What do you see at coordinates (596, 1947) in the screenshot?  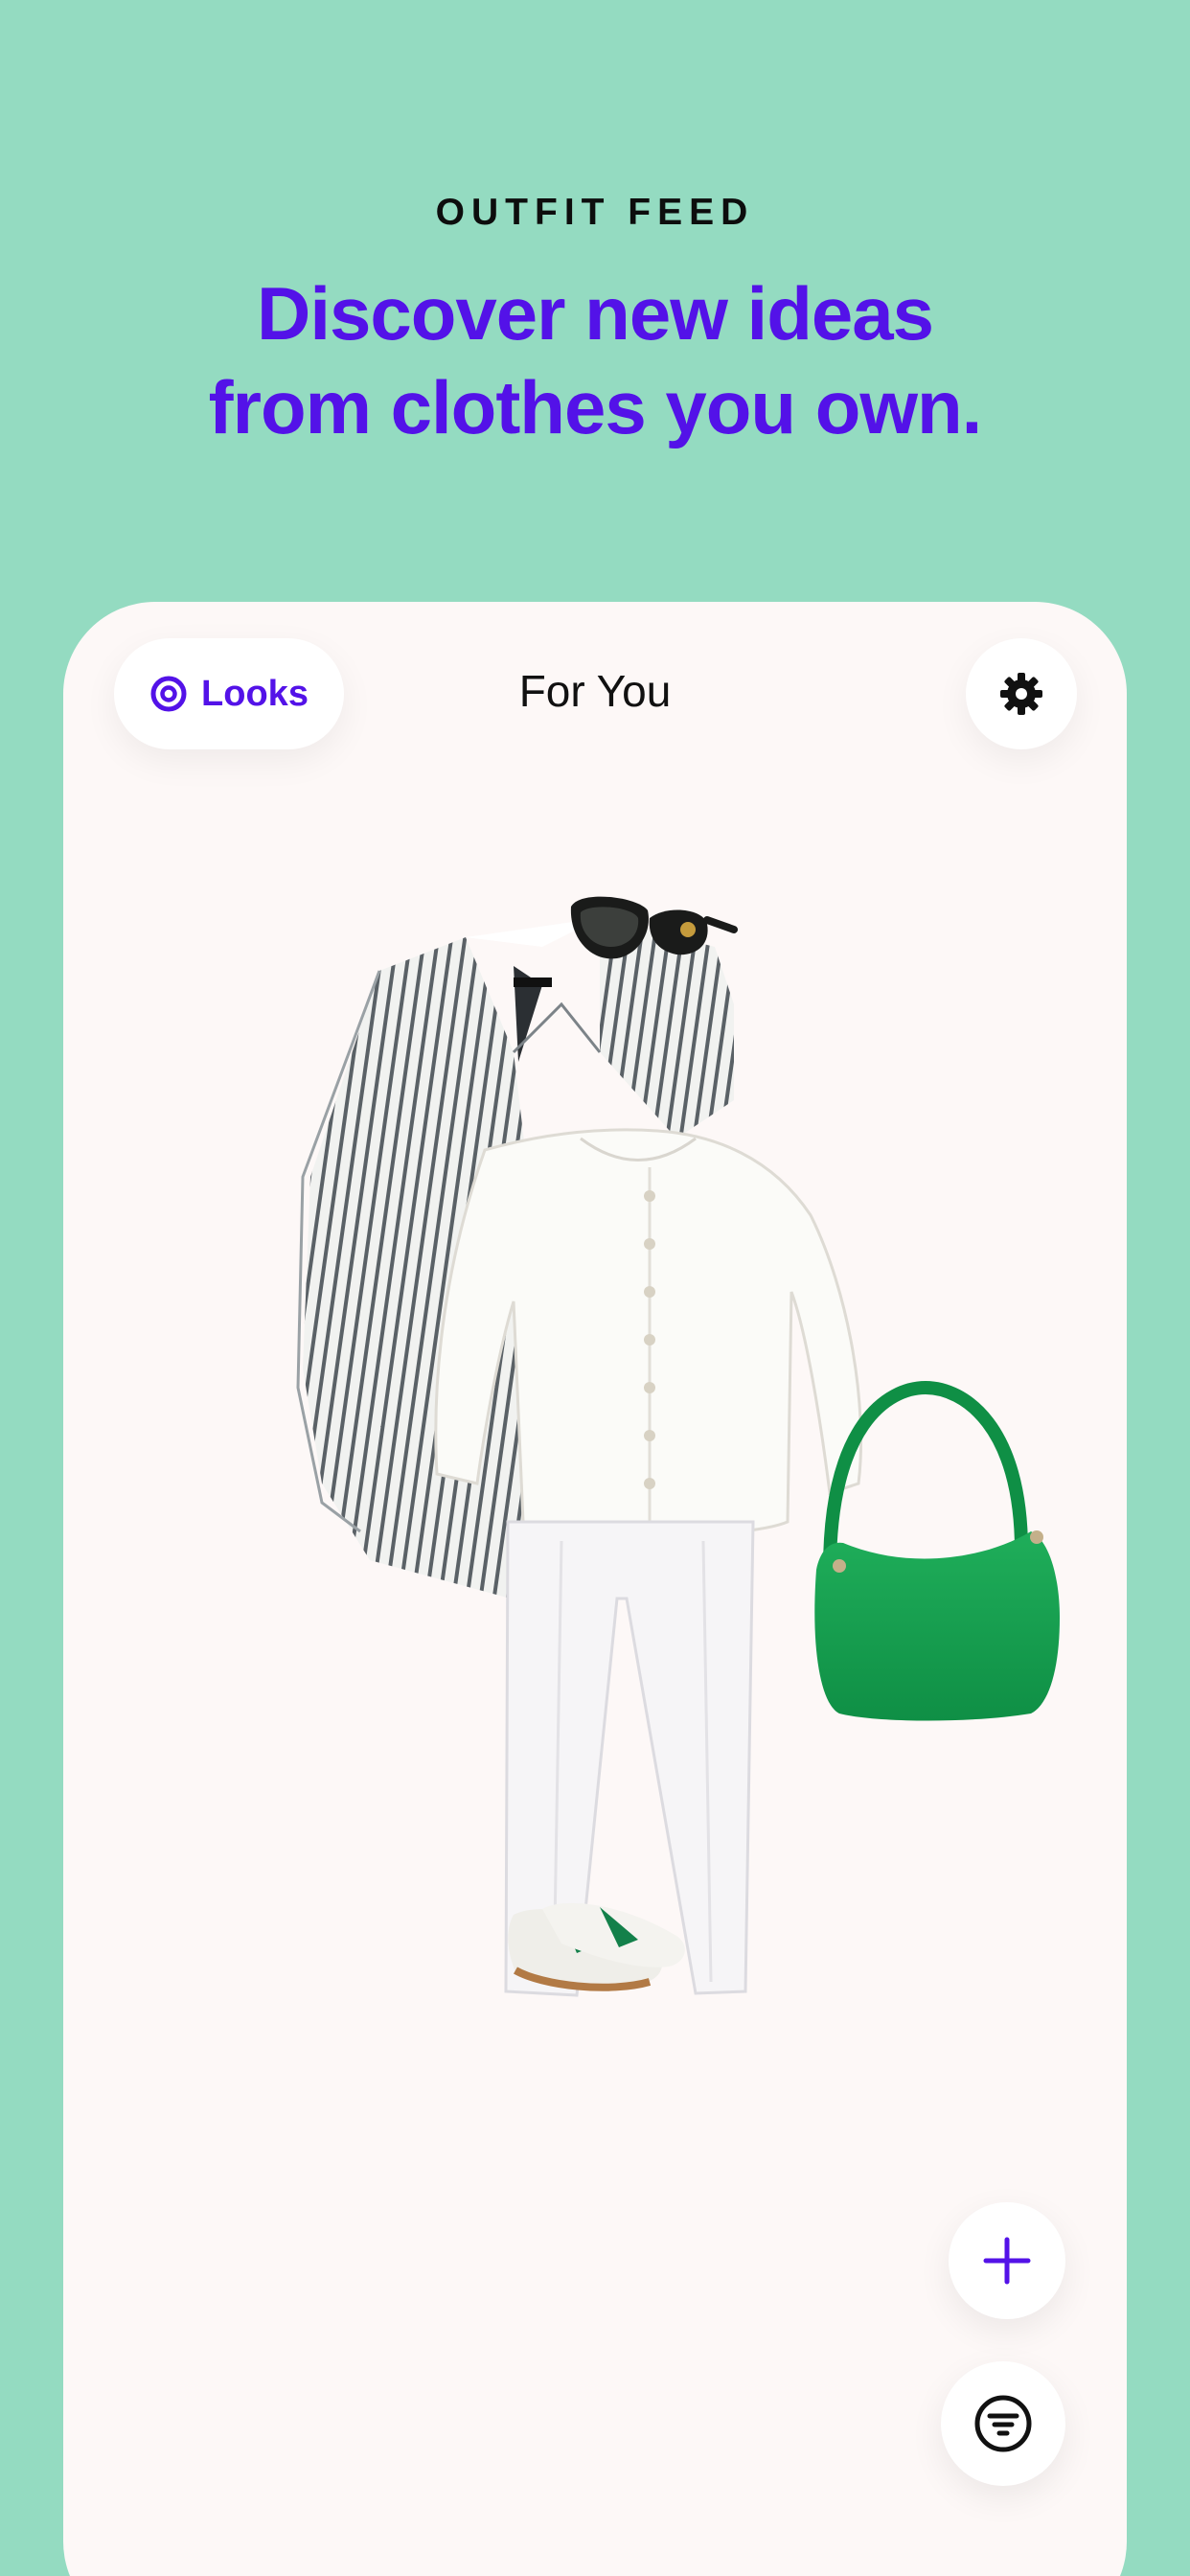 I see `sneakers-item` at bounding box center [596, 1947].